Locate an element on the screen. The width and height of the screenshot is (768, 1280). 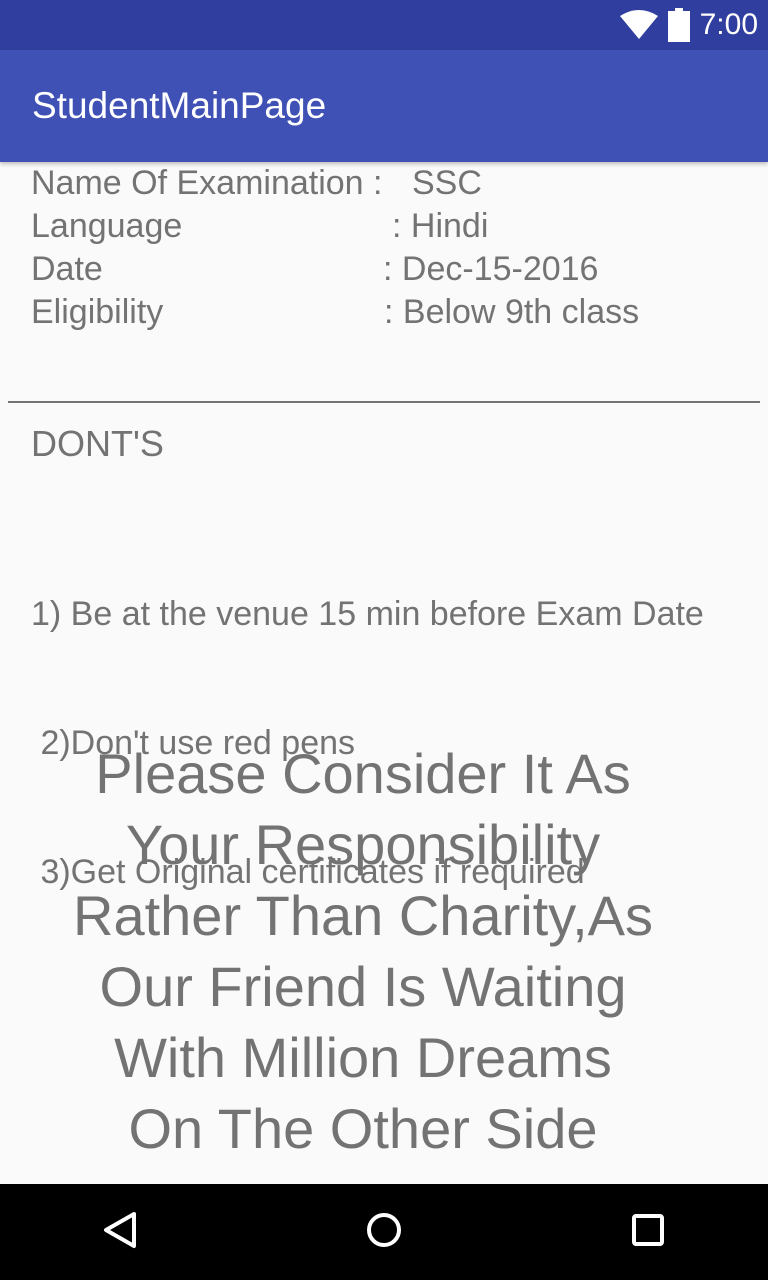
eligibility-label: Eligibility is located at coordinates (97, 312).